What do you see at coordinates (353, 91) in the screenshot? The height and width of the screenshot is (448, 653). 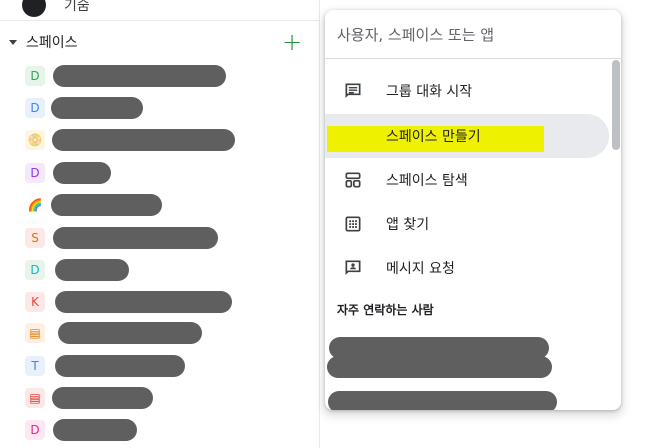 I see `chat-bubble-icon` at bounding box center [353, 91].